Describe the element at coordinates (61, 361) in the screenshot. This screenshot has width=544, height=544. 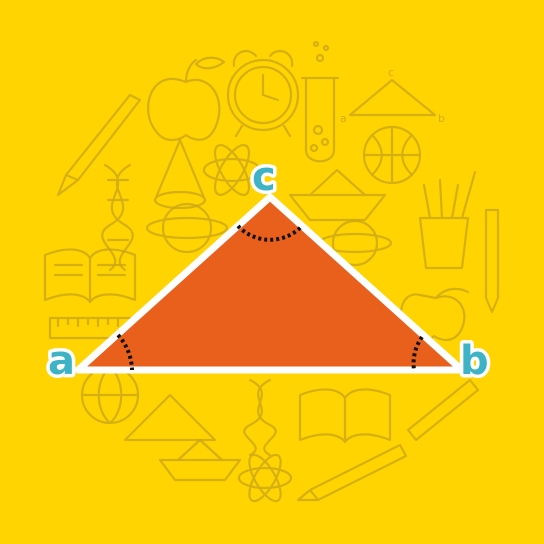
I see `vertex-label-a: a` at that location.